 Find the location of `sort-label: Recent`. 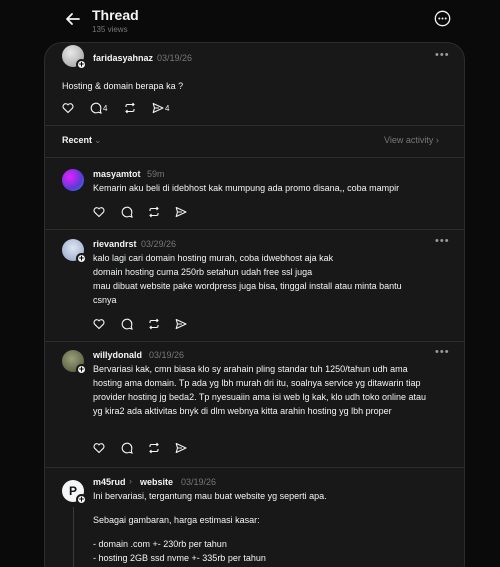

sort-label: Recent is located at coordinates (77, 140).